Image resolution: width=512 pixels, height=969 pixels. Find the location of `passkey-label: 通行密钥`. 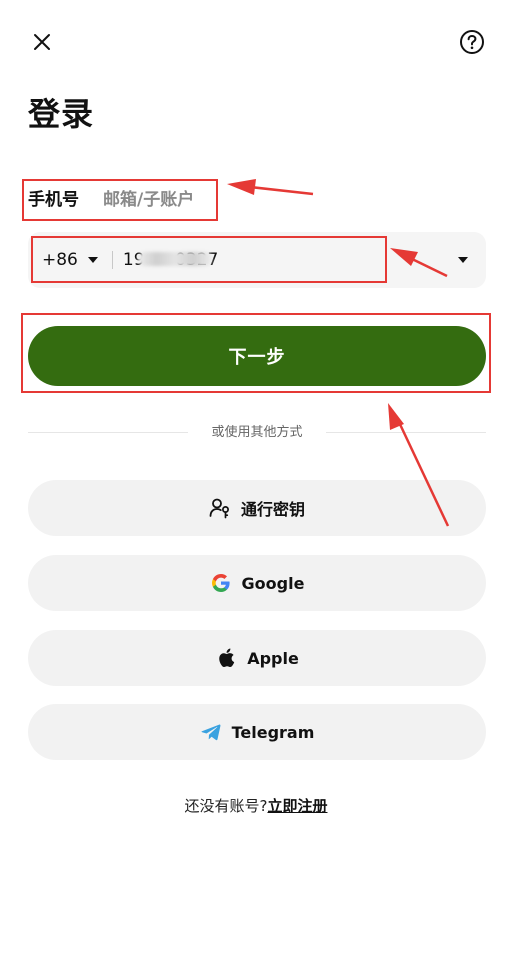

passkey-label: 通行密钥 is located at coordinates (272, 509).